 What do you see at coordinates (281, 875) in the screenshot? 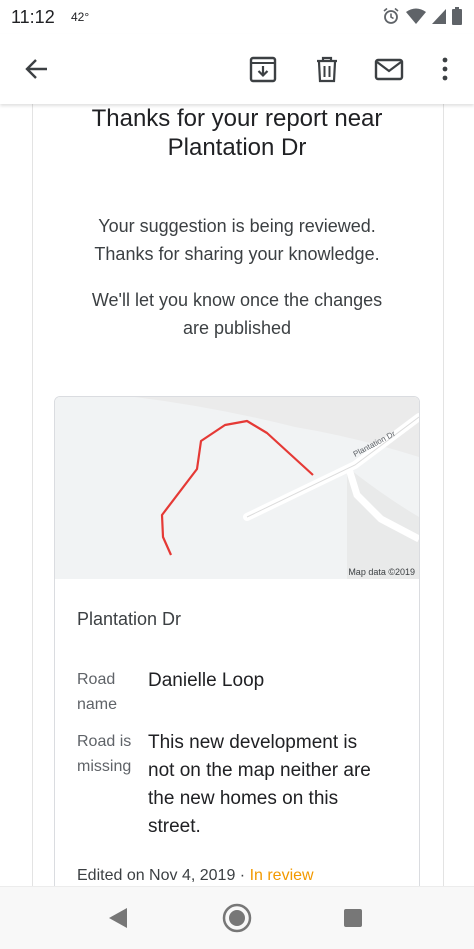
I see `in-review-badge: In review` at bounding box center [281, 875].